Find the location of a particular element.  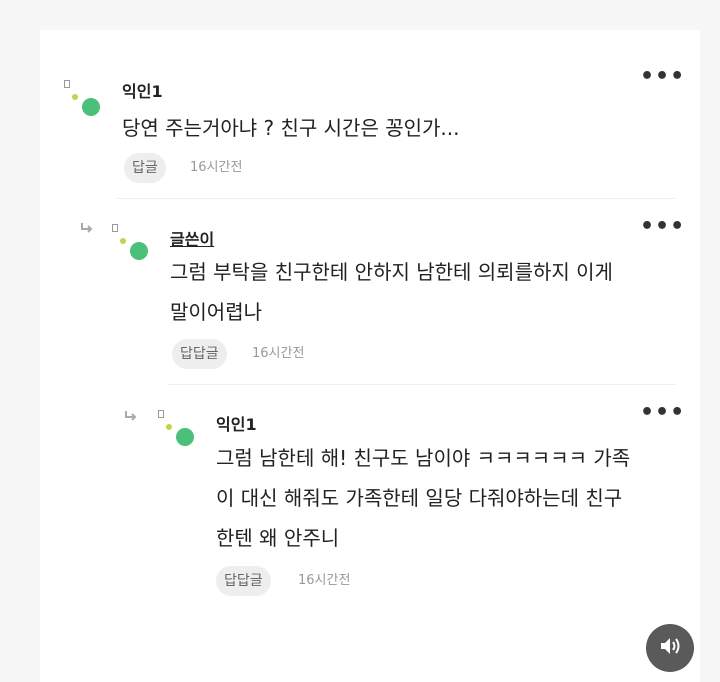

comment-text-line: 이 대신 해줘도 가족한테 일당 다줘야하는데 친구 is located at coordinates (419, 498).